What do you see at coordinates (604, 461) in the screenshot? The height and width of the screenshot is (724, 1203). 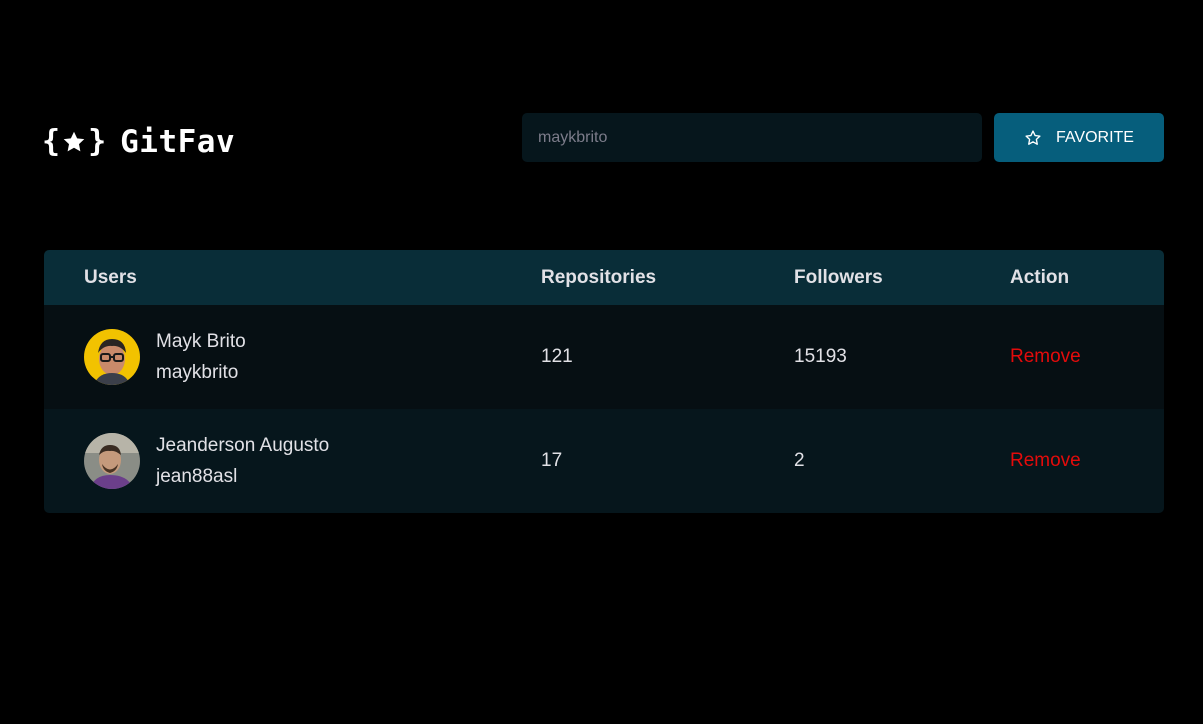 I see `table-row: Jeanderson Augusto jean88asl 17 2 Remove` at bounding box center [604, 461].